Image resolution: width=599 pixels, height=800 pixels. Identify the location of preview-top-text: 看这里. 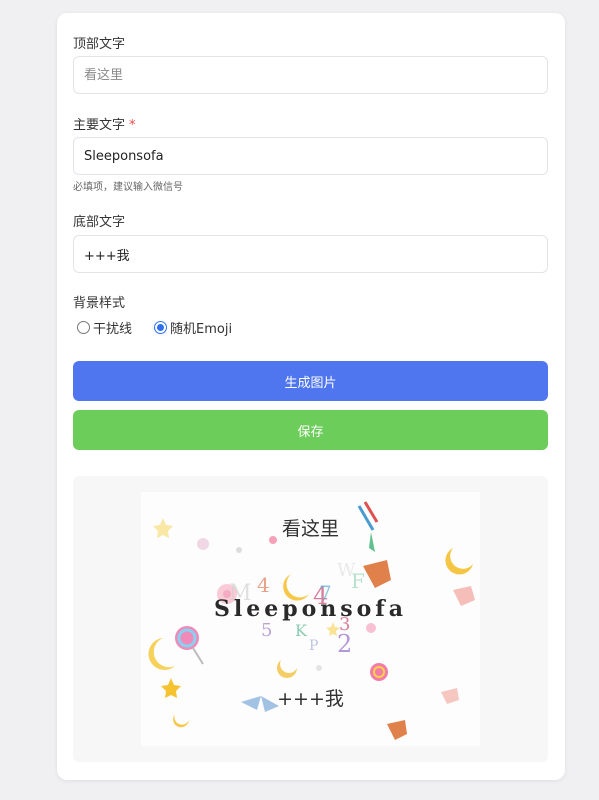
(310, 529).